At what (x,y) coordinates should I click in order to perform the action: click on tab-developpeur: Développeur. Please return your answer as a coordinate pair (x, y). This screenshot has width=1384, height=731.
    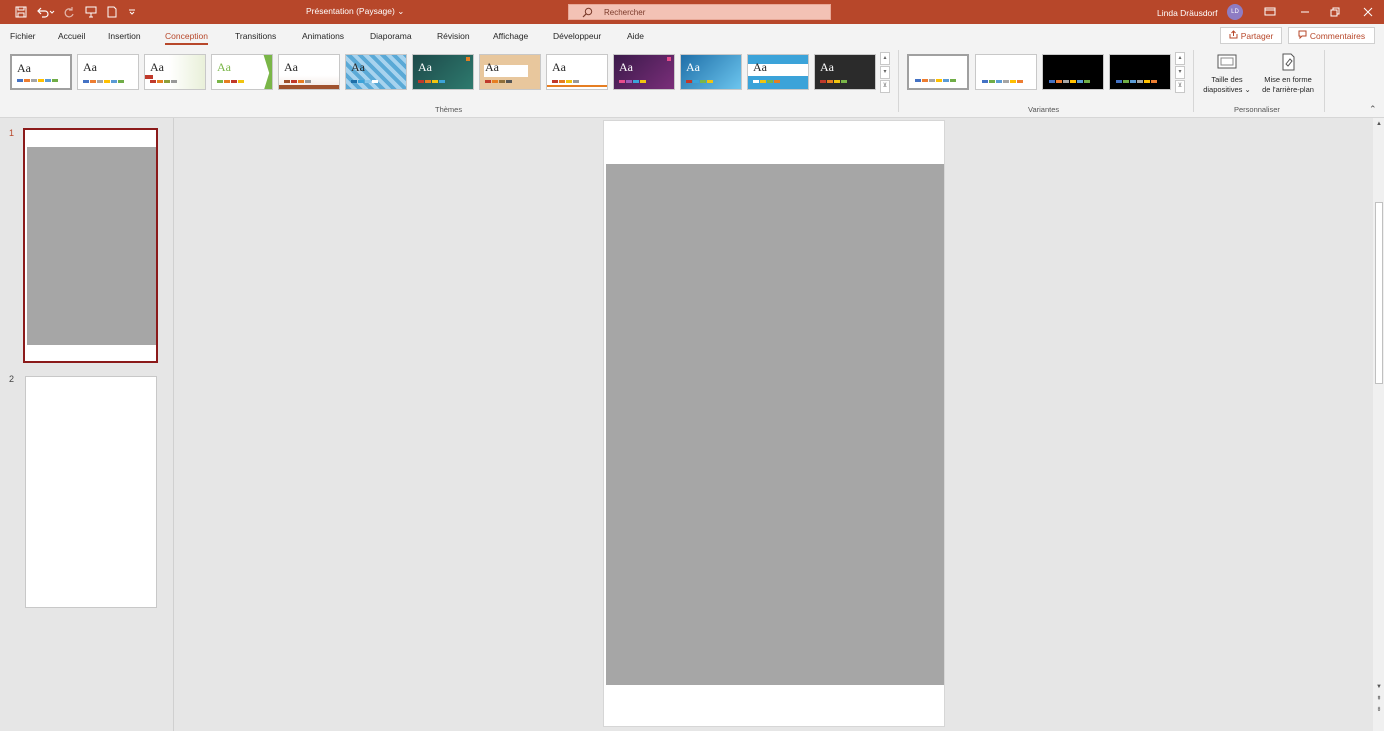
    Looking at the image, I should click on (577, 36).